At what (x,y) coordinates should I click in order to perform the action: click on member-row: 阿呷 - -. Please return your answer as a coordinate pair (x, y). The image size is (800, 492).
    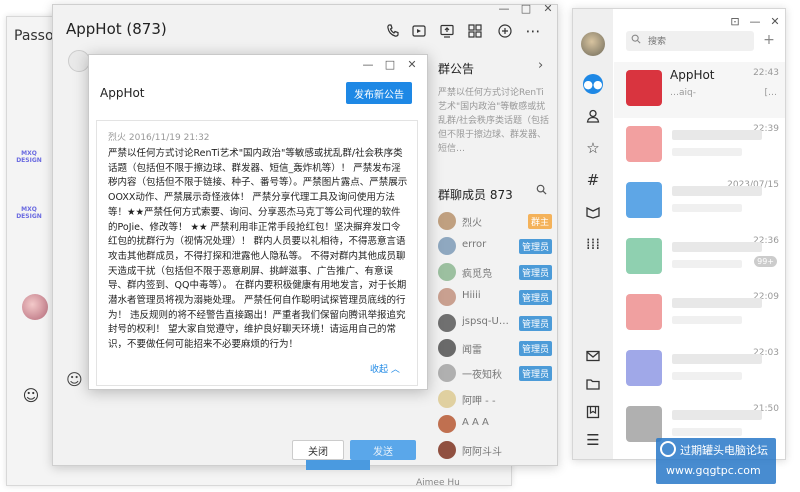
    Looking at the image, I should click on (494, 399).